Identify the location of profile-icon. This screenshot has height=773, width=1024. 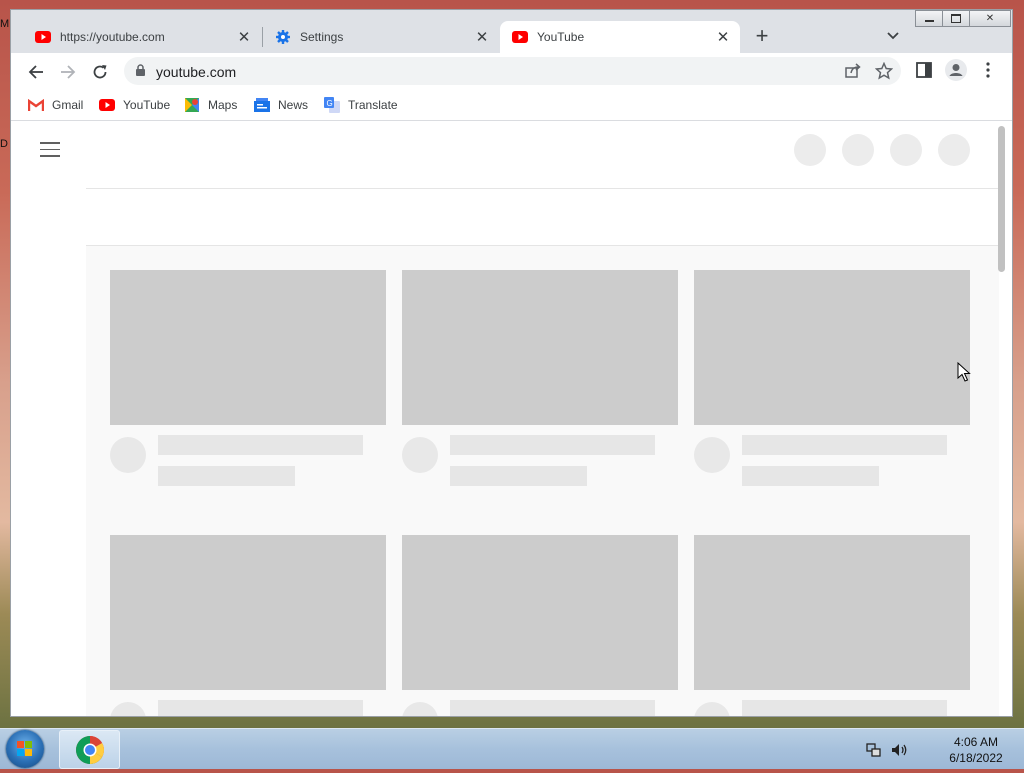
(956, 72).